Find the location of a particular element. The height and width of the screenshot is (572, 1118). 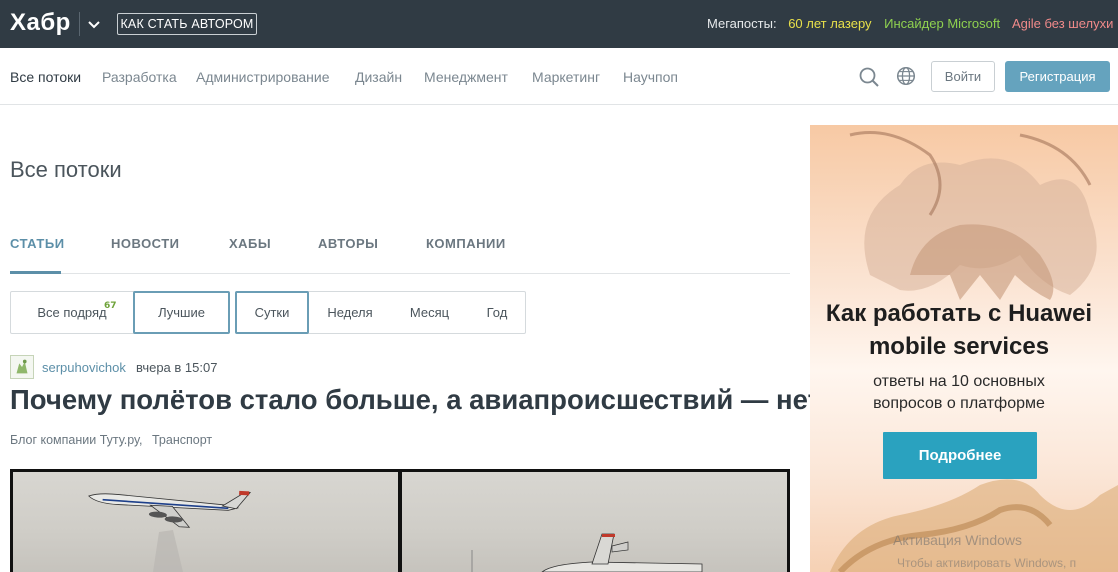

tab-news: НОВОСТИ is located at coordinates (145, 243).